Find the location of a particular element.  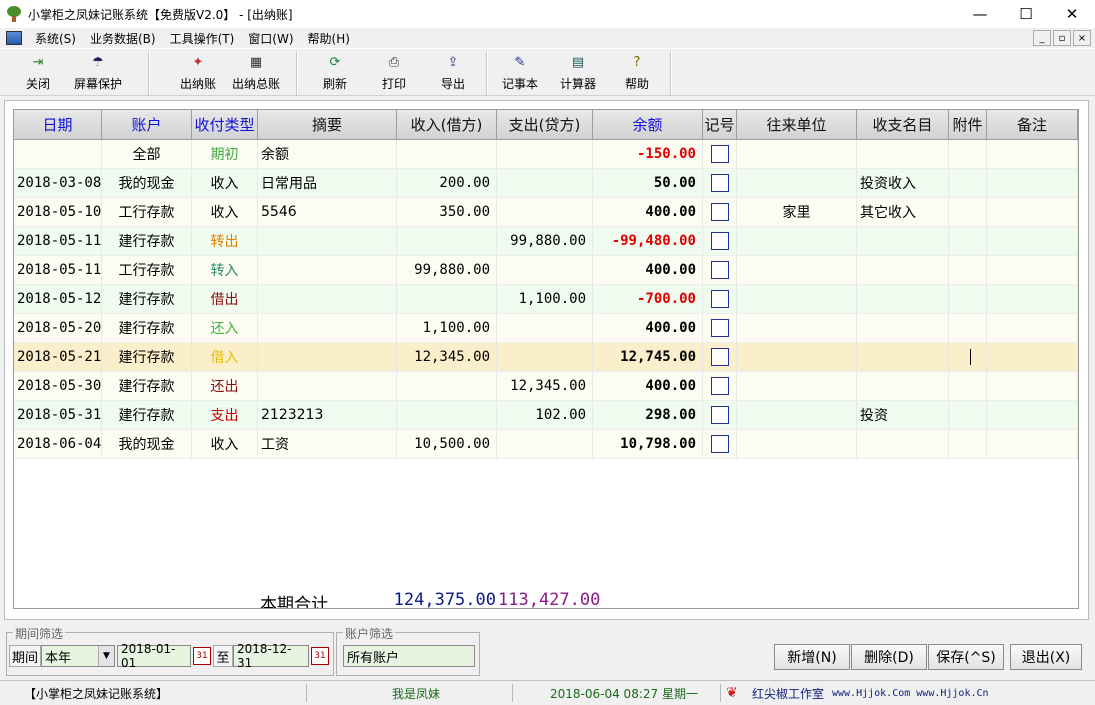

col-header-mark: 记号 is located at coordinates (720, 125).